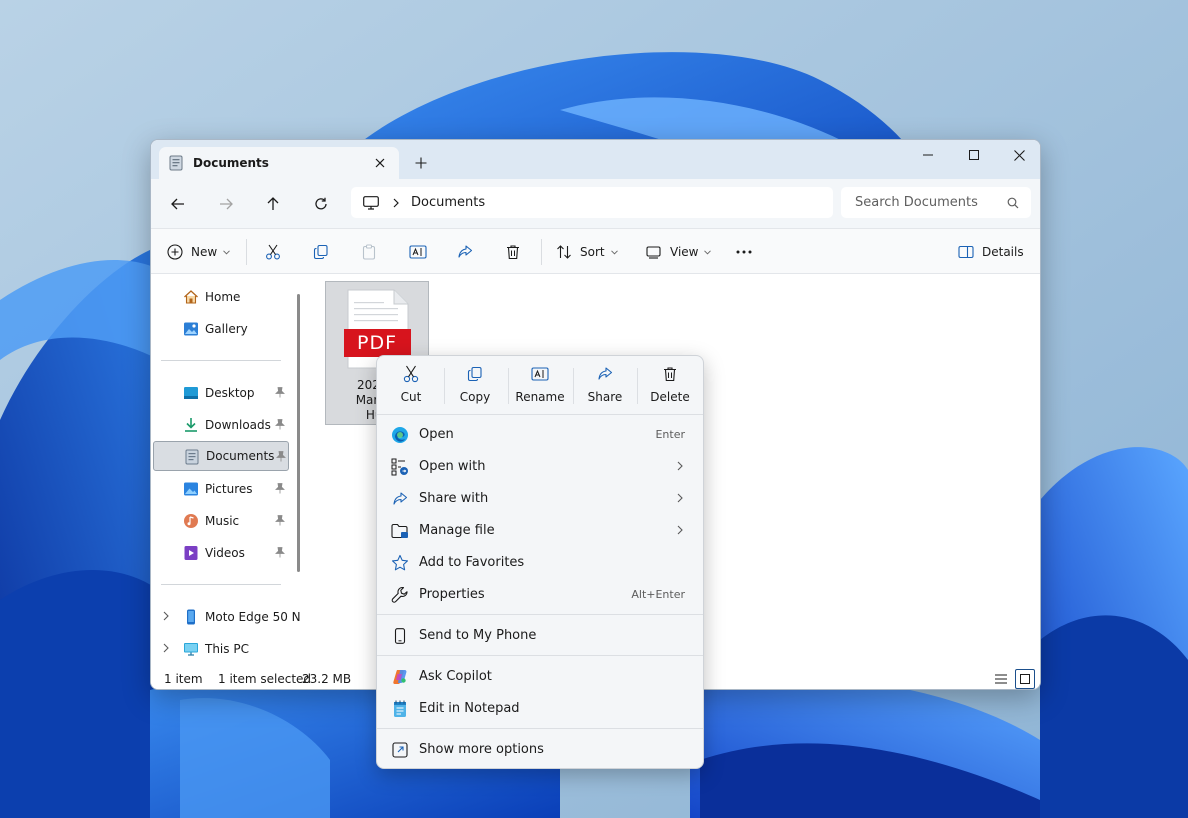 This screenshot has height=818, width=1188. Describe the element at coordinates (221, 297) in the screenshot. I see `sidebar-item-home: Home` at that location.